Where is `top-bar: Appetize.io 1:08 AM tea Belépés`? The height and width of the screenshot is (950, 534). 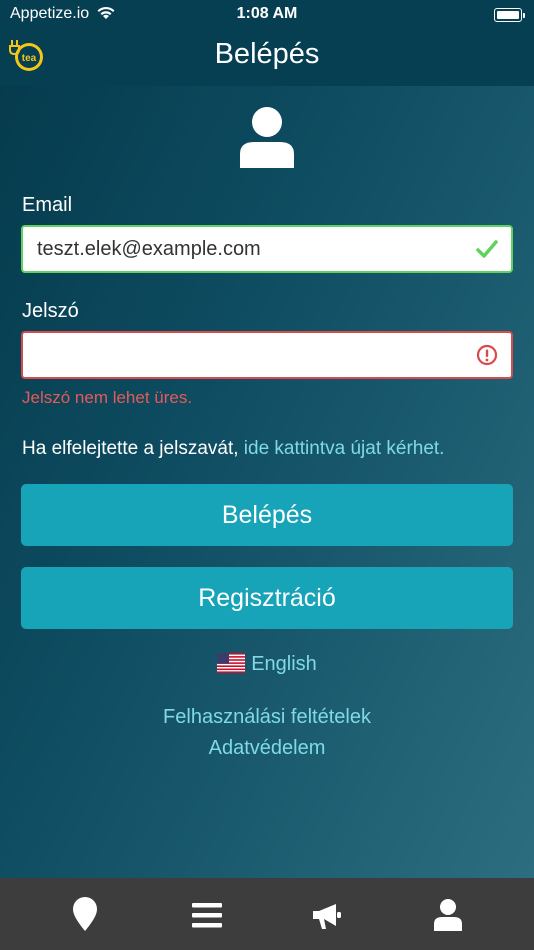
top-bar: Appetize.io 1:08 AM tea Belépés is located at coordinates (267, 43).